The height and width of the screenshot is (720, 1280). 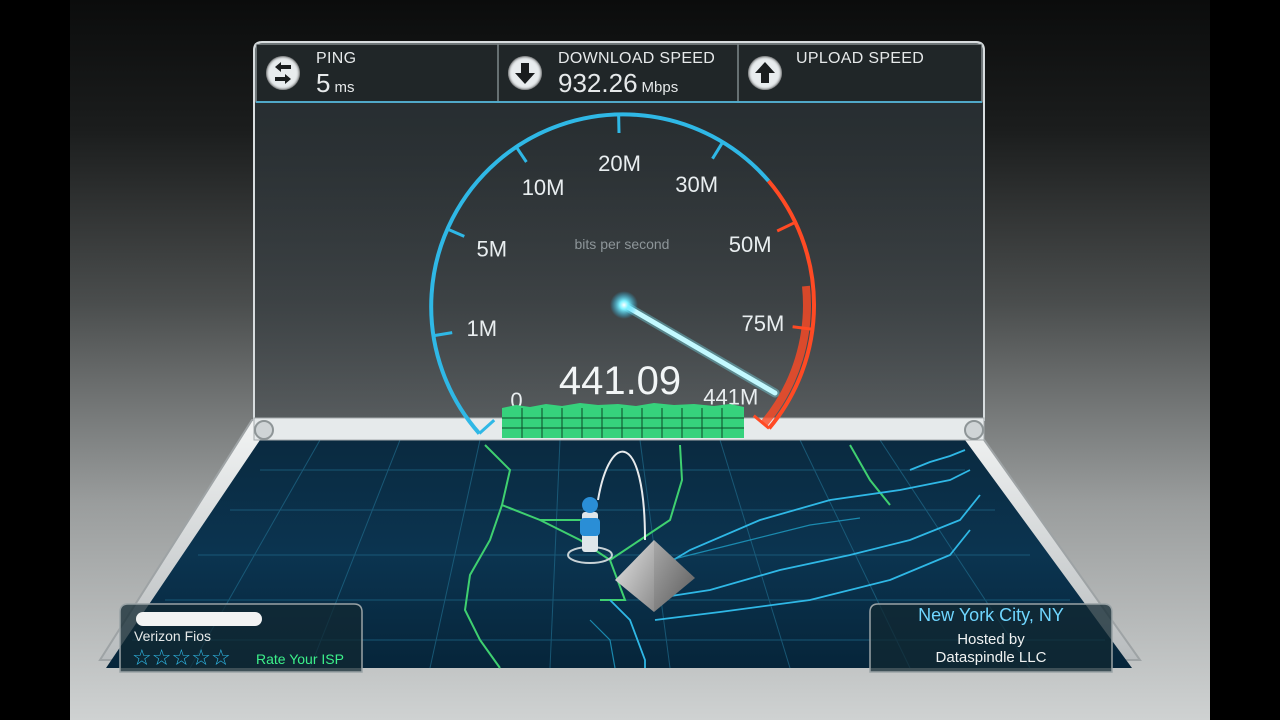 I want to click on isp-rating-stars: ☆☆☆☆☆, so click(x=181, y=658).